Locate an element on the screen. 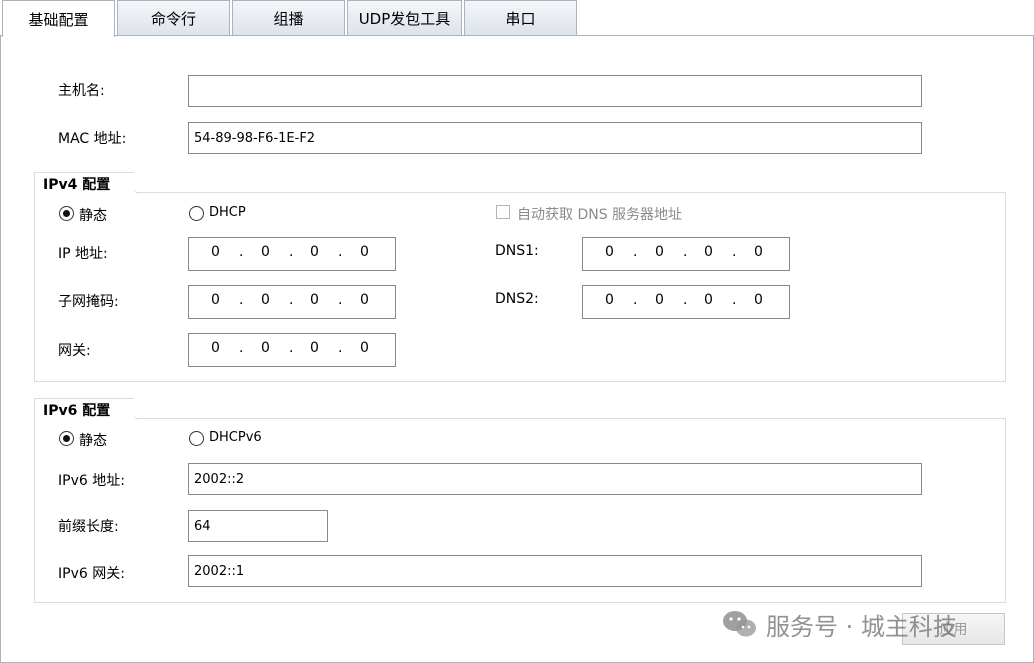 The image size is (1034, 663). ipv6-address-label: IPv6 地址: is located at coordinates (91, 481).